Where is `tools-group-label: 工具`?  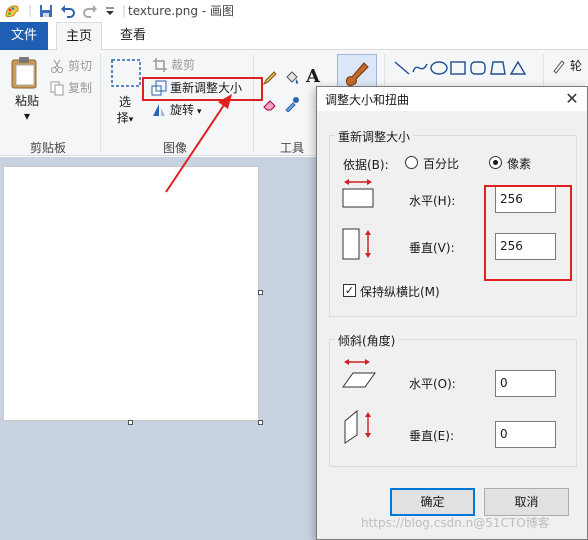 tools-group-label: 工具 is located at coordinates (292, 148).